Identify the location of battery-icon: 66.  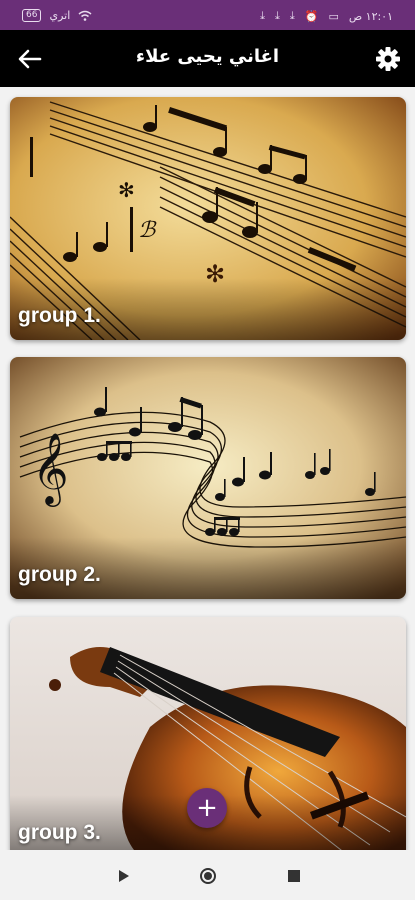
(32, 15).